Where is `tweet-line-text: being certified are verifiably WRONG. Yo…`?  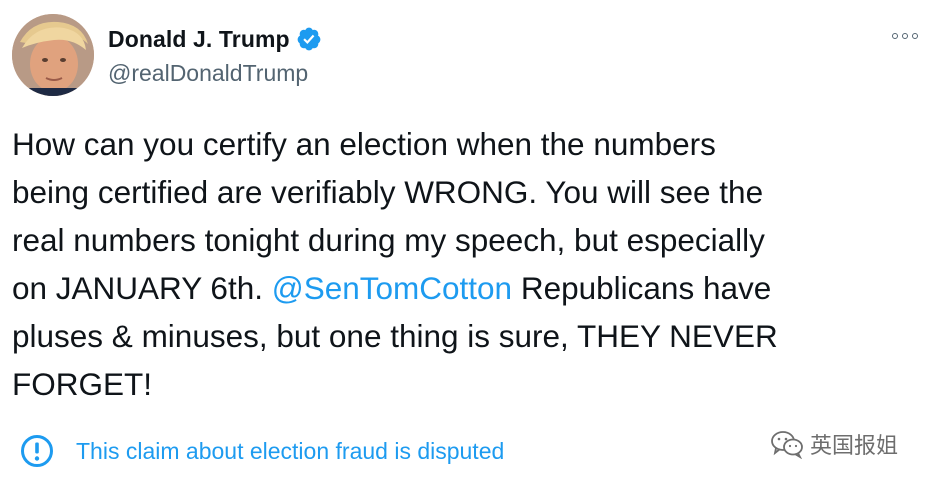
tweet-line-text: being certified are verifiably WRONG. Yo… is located at coordinates (388, 192).